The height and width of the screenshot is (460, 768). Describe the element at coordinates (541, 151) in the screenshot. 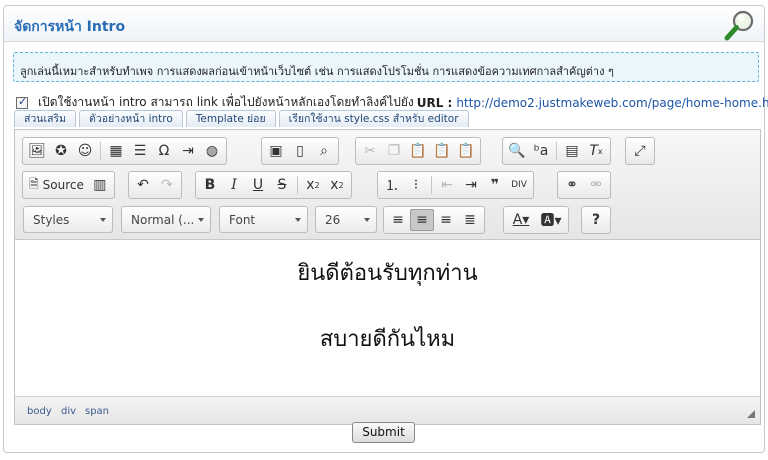

I see `replace-icon: ᵇa` at that location.